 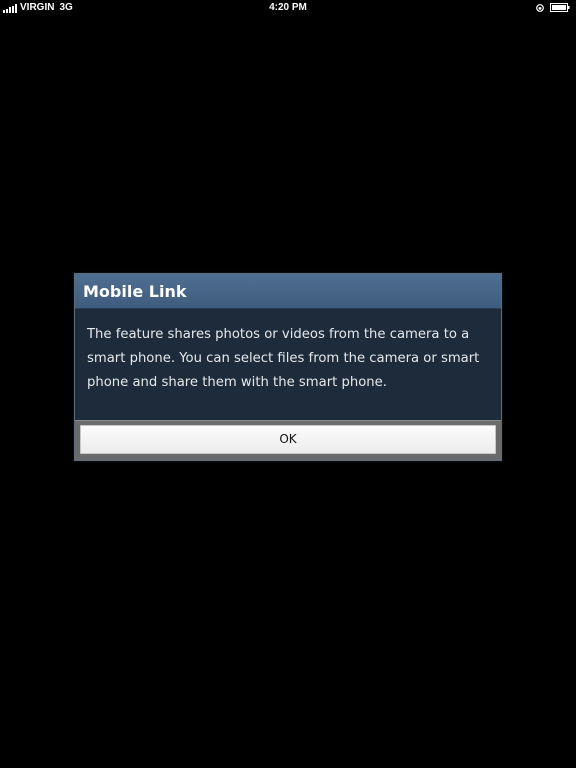 I want to click on orientation-lock-icon, so click(x=540, y=7).